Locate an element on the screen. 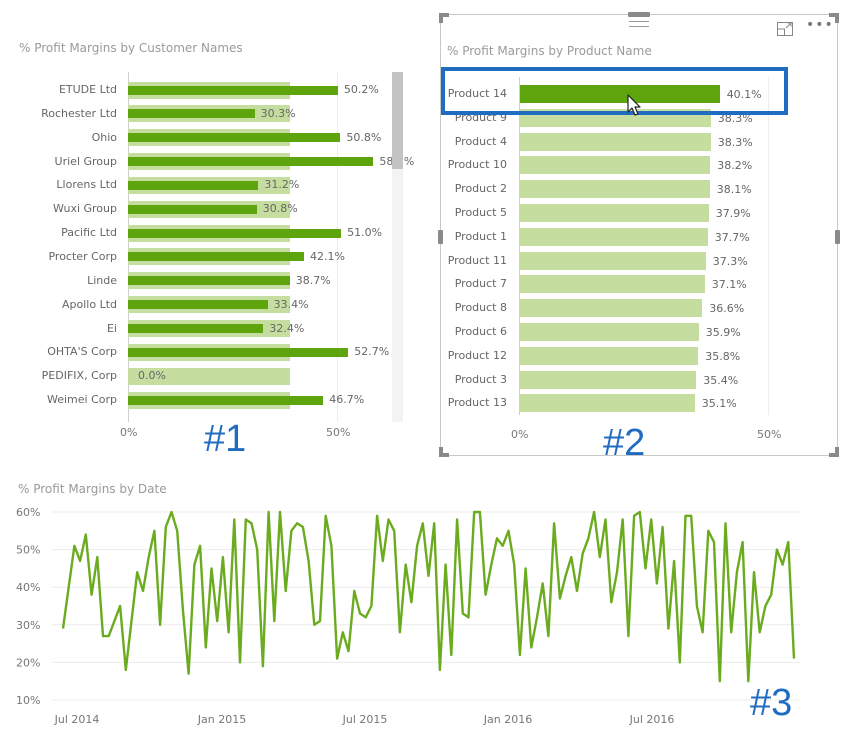 The height and width of the screenshot is (743, 848). category-label: Uriel Group is located at coordinates (85, 161).